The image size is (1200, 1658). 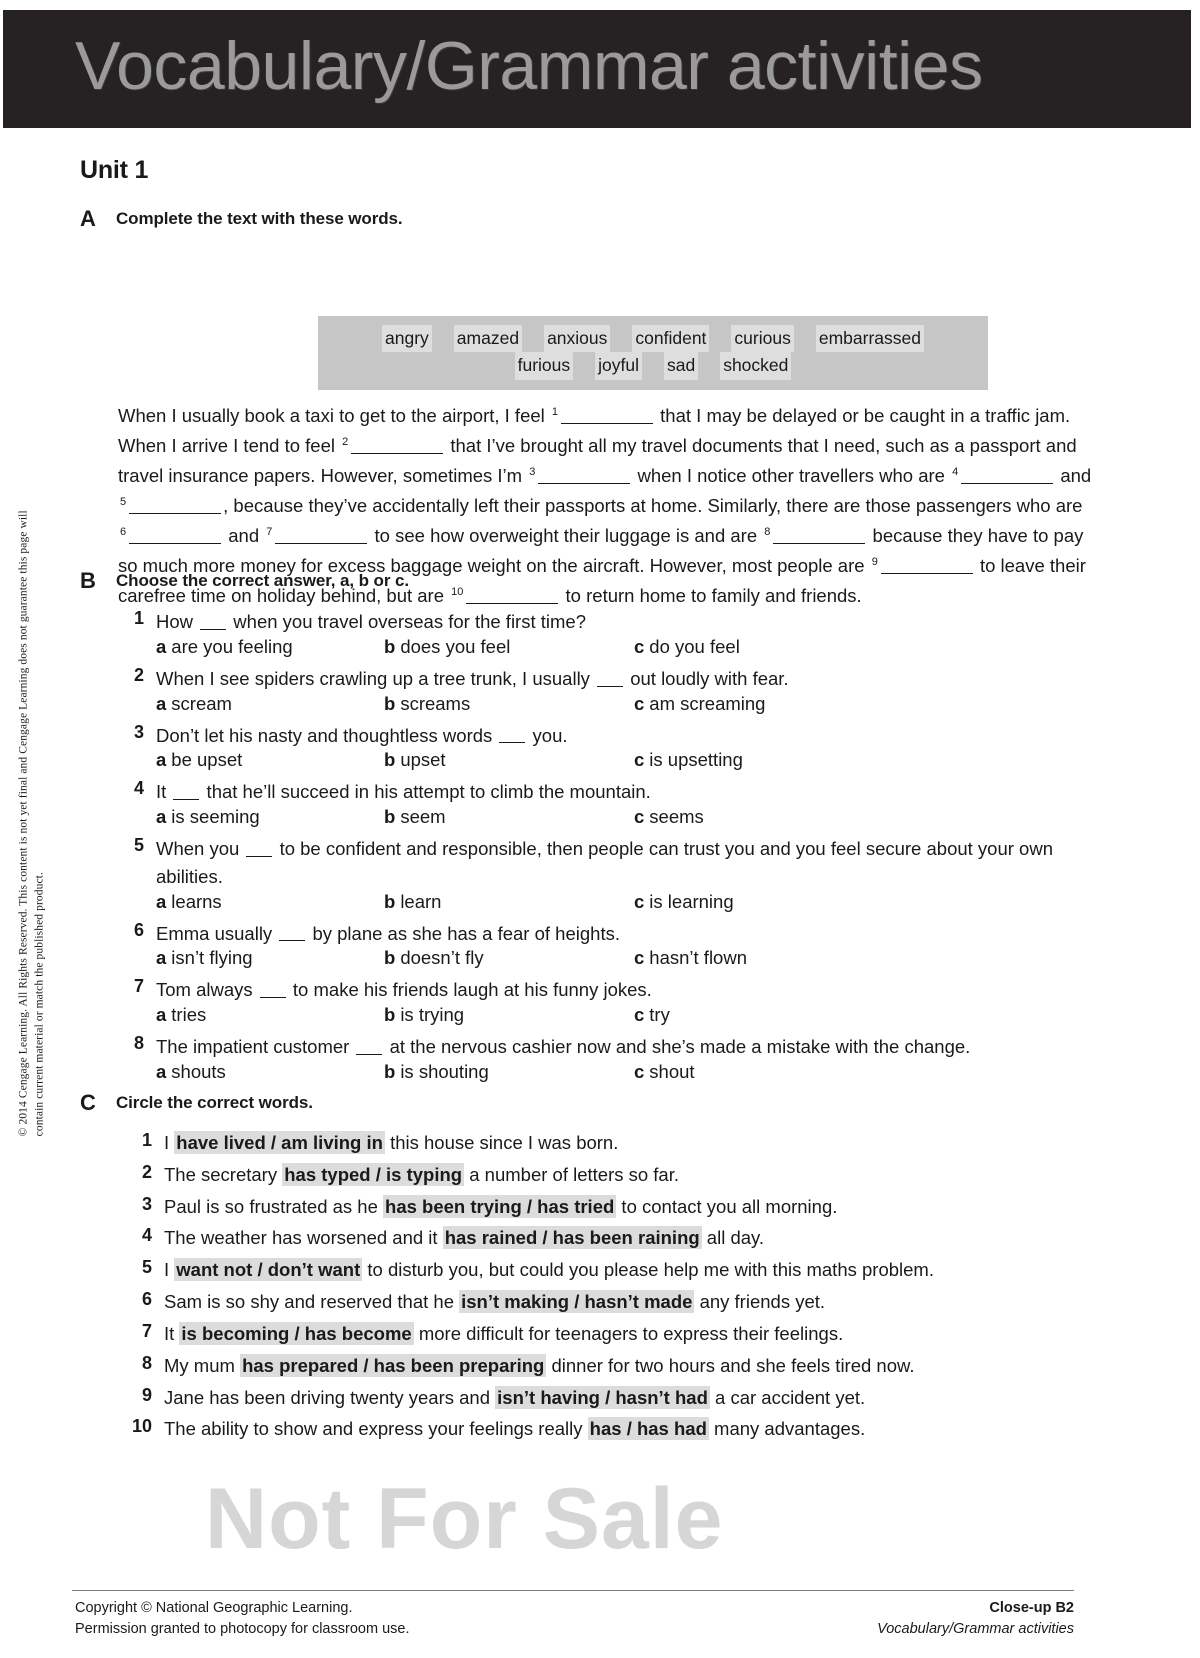 I want to click on word-choice-pair: has been trying / has tried, so click(x=500, y=1206).